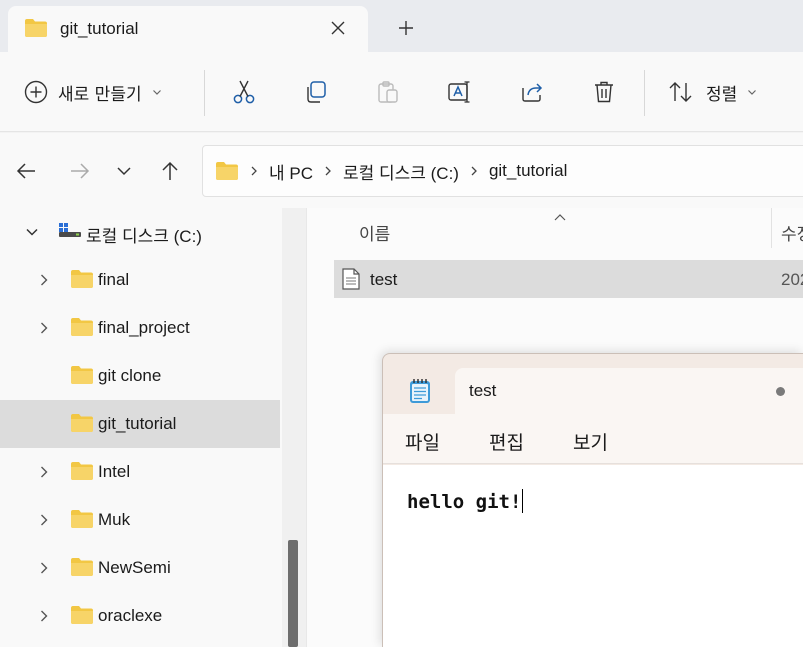  I want to click on tree-item-folder: Intel, so click(140, 472).